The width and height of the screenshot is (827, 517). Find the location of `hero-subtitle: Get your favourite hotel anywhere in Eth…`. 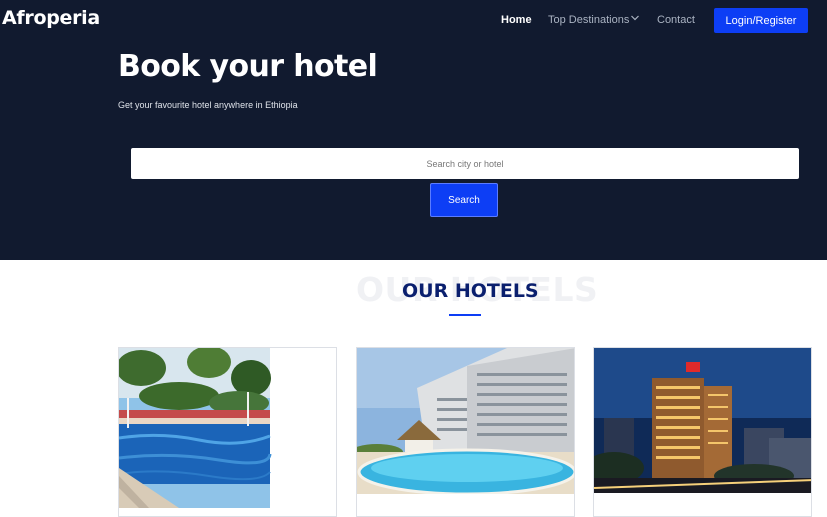

hero-subtitle: Get your favourite hotel anywhere in Eth… is located at coordinates (208, 105).